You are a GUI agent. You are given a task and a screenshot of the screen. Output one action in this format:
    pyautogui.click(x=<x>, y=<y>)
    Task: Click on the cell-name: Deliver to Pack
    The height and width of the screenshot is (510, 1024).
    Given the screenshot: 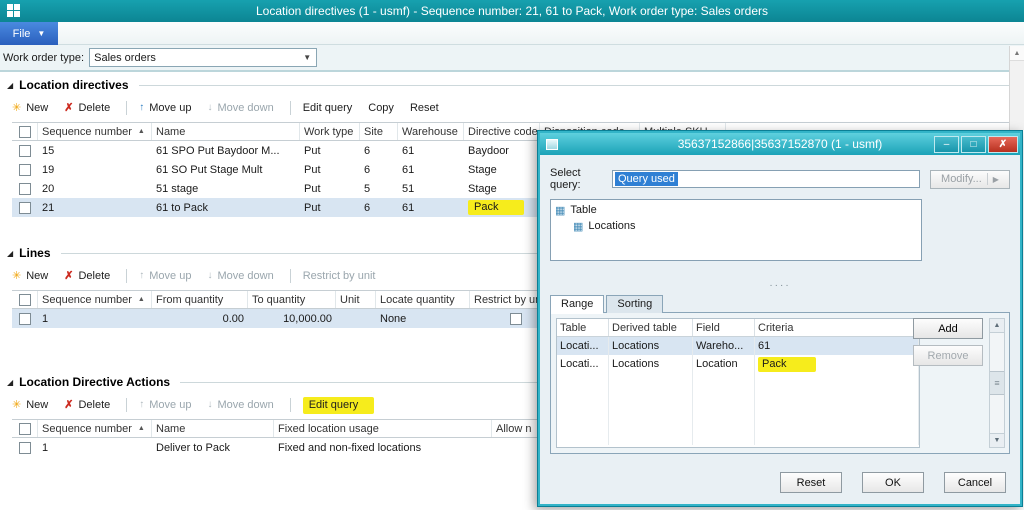 What is the action you would take?
    pyautogui.click(x=193, y=447)
    